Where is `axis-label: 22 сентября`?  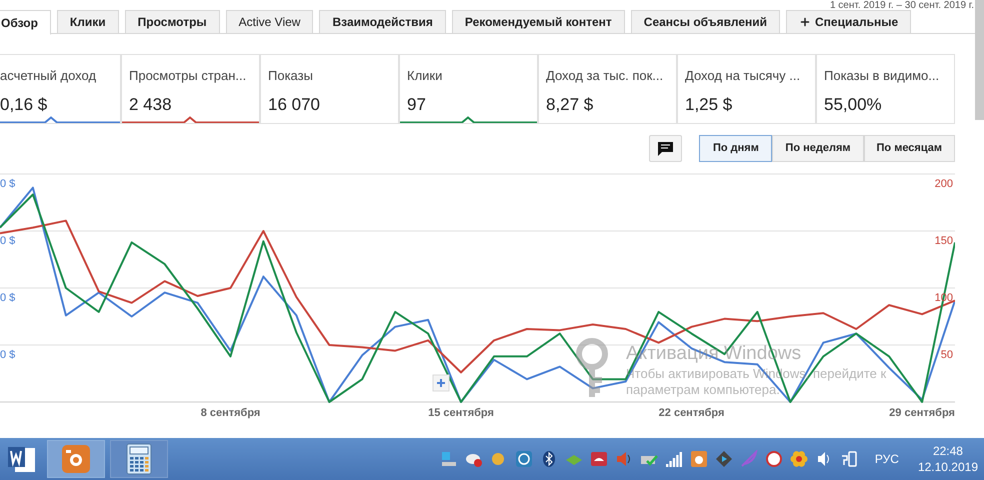
axis-label: 22 сентября is located at coordinates (691, 413).